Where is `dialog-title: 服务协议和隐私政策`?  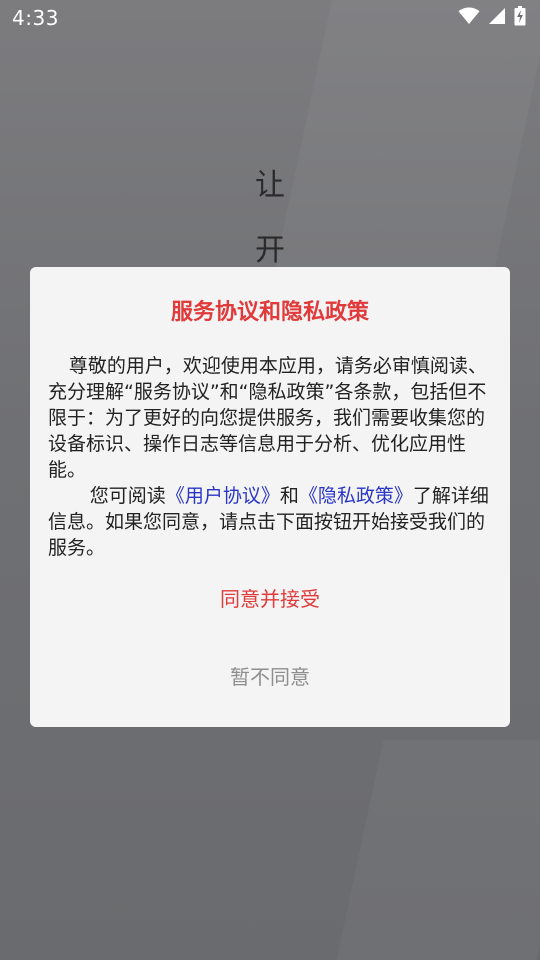
dialog-title: 服务协议和隐私政策 is located at coordinates (269, 312).